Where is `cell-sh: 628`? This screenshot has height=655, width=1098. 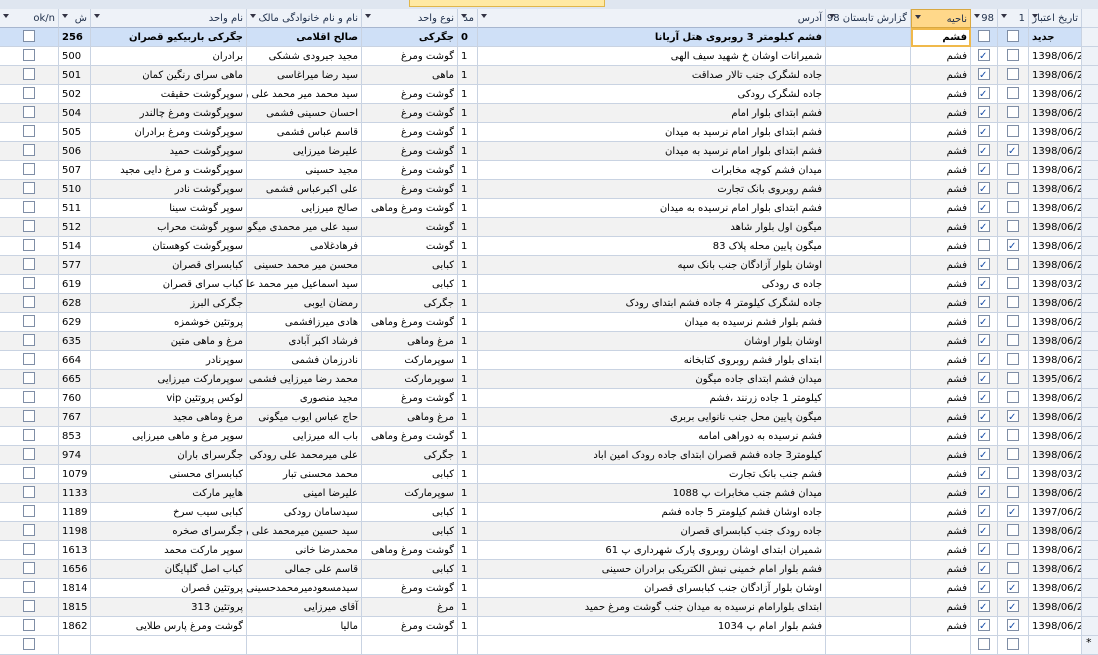 cell-sh: 628 is located at coordinates (75, 303).